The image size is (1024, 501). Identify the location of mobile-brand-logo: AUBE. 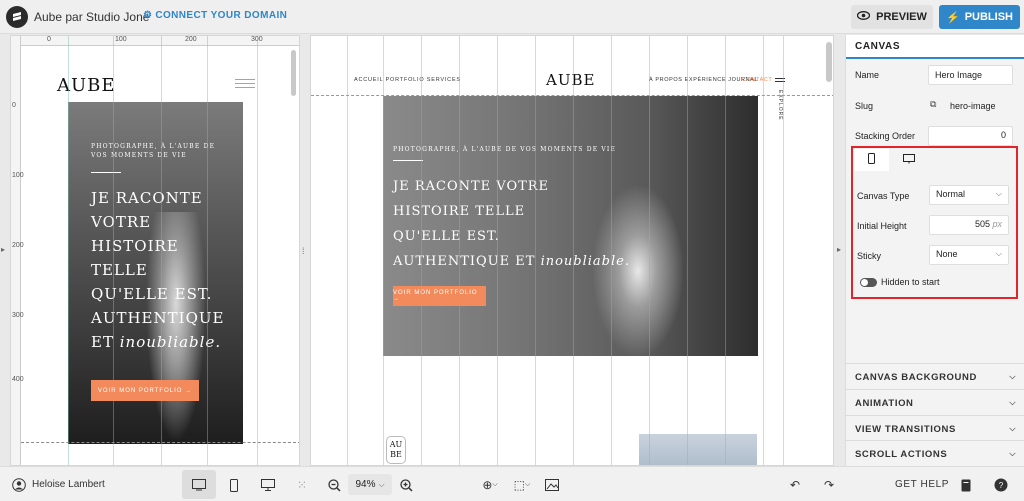
(86, 85).